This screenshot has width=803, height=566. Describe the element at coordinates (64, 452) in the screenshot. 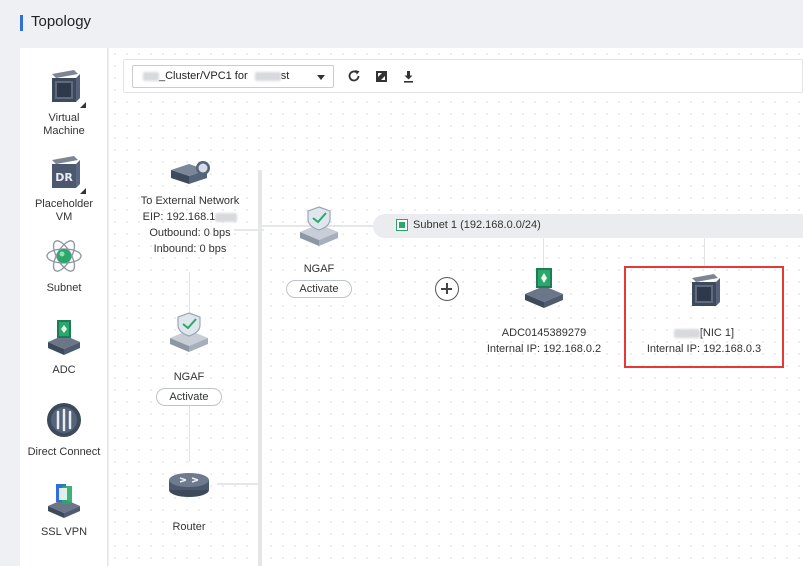

I see `palette-label: Direct Connect` at that location.